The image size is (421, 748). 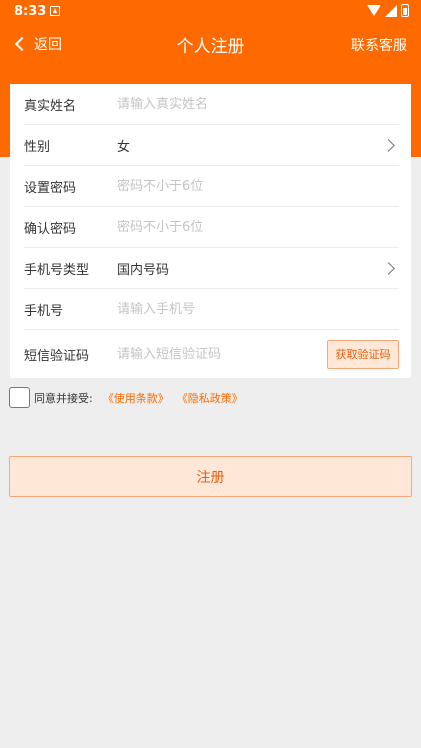 What do you see at coordinates (391, 10) in the screenshot?
I see `signal-icon` at bounding box center [391, 10].